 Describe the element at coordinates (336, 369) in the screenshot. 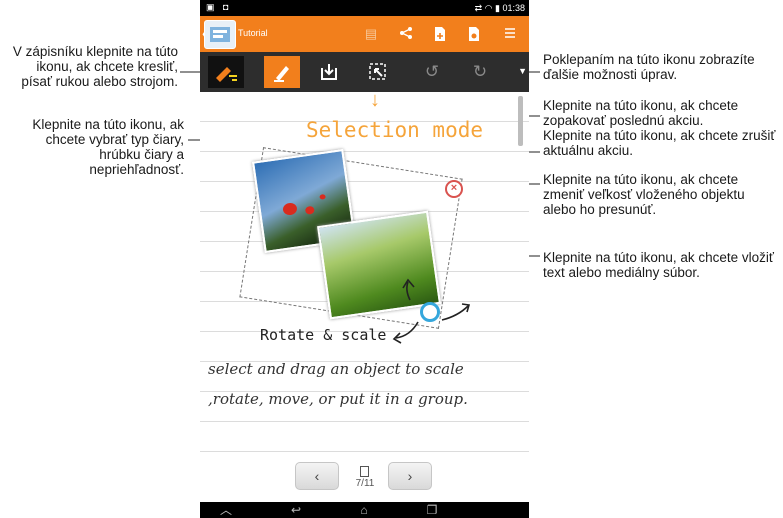

I see `handwriting-line-1: select and drag an object to scale` at that location.